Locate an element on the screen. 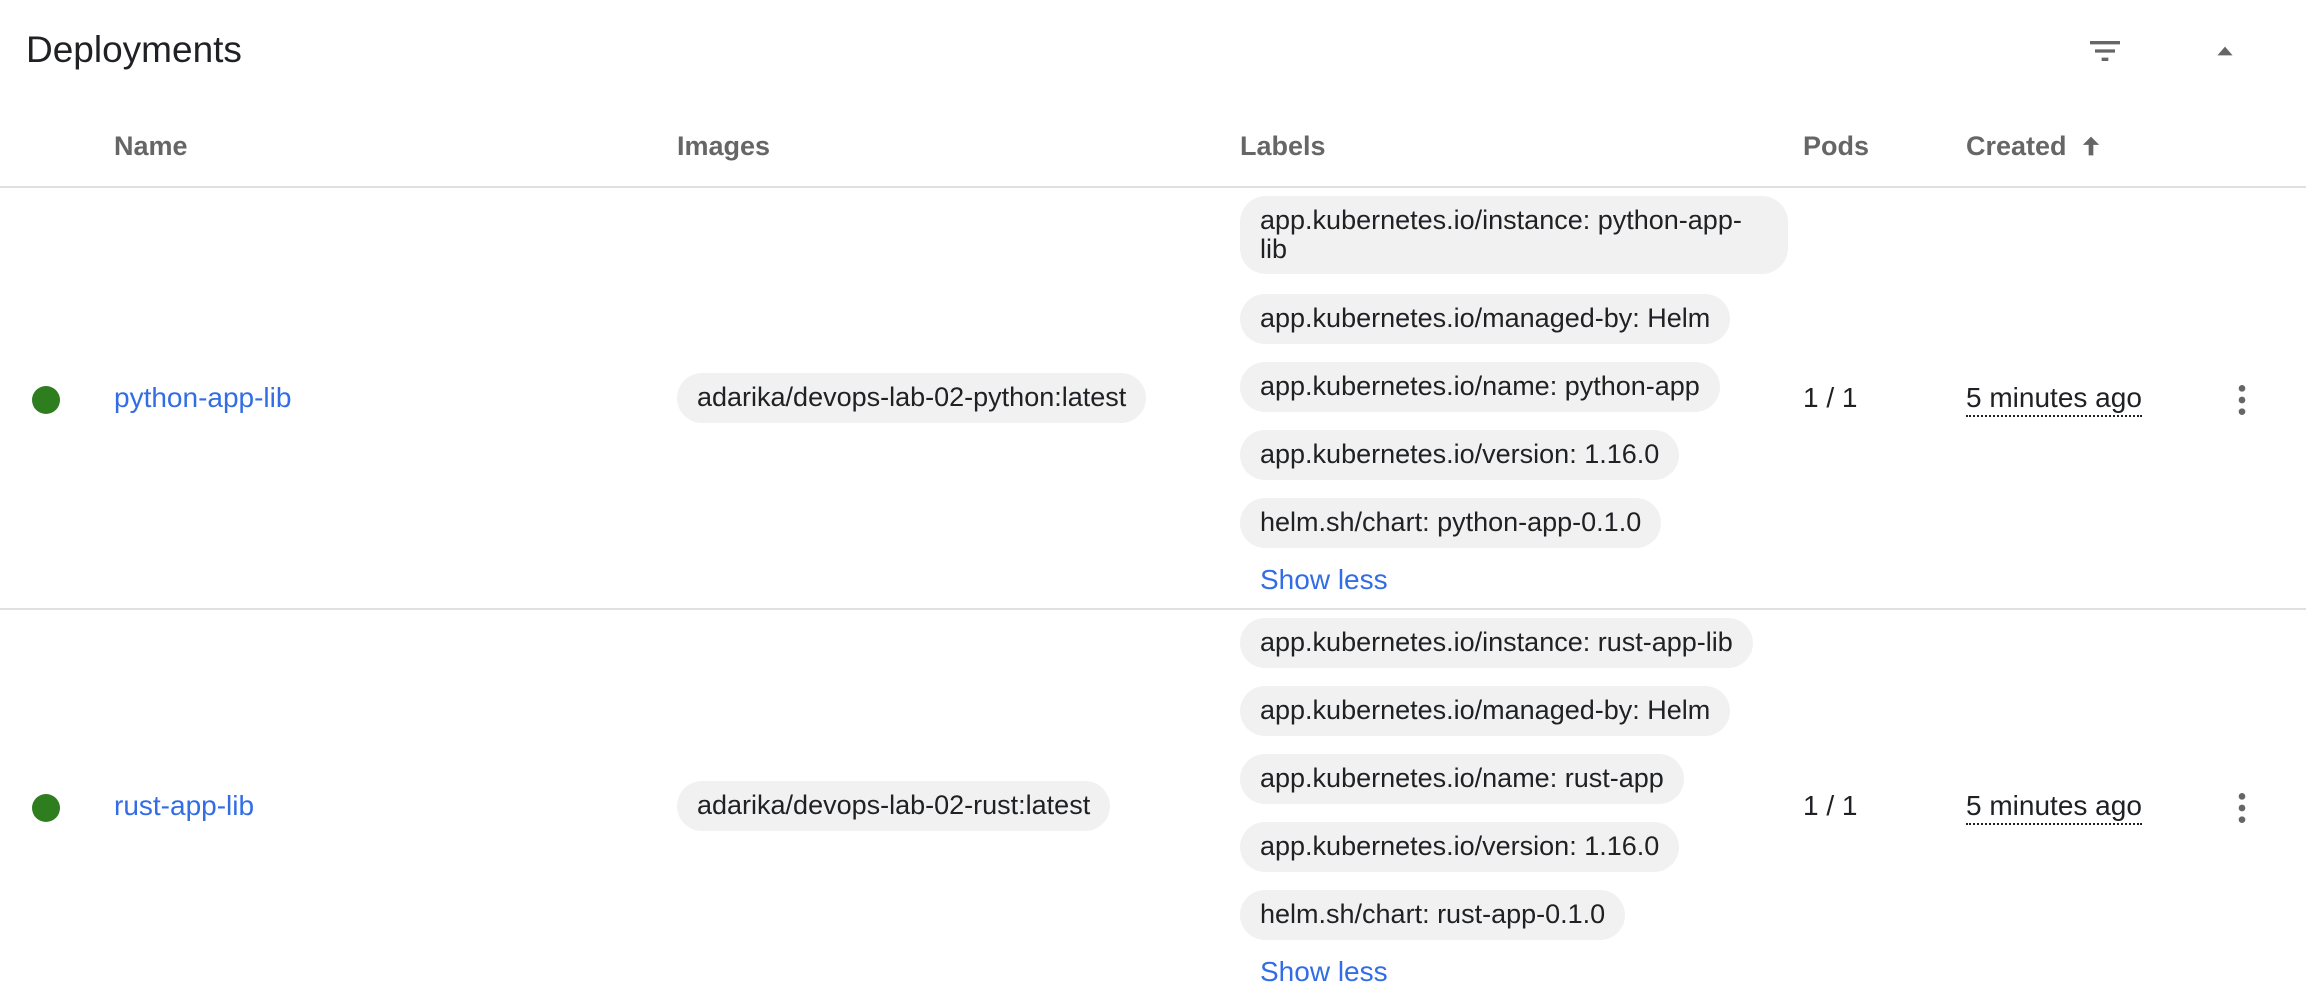  filter-list-icon is located at coordinates (2105, 51).